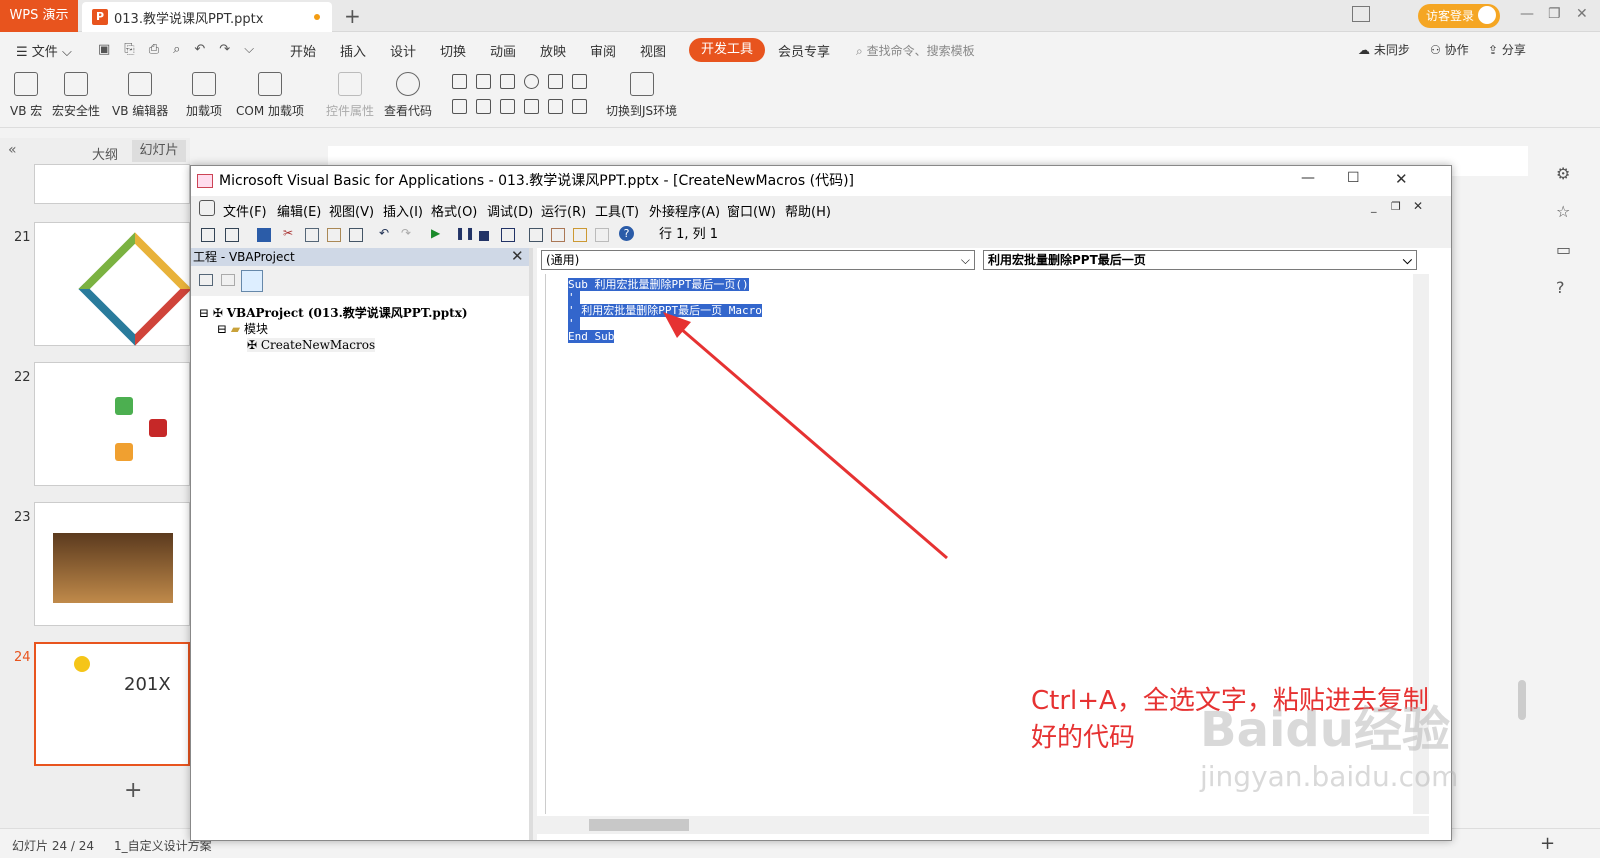 The width and height of the screenshot is (1600, 858). I want to click on export-icon: ⎘, so click(129, 49).